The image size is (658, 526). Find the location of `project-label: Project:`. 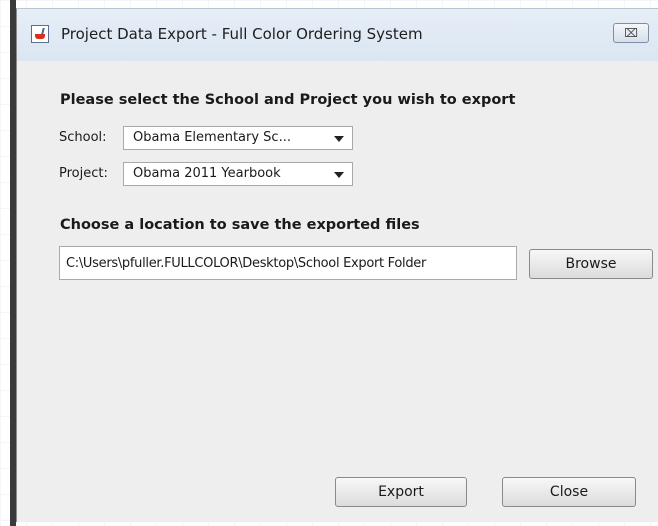

project-label: Project: is located at coordinates (83, 173).